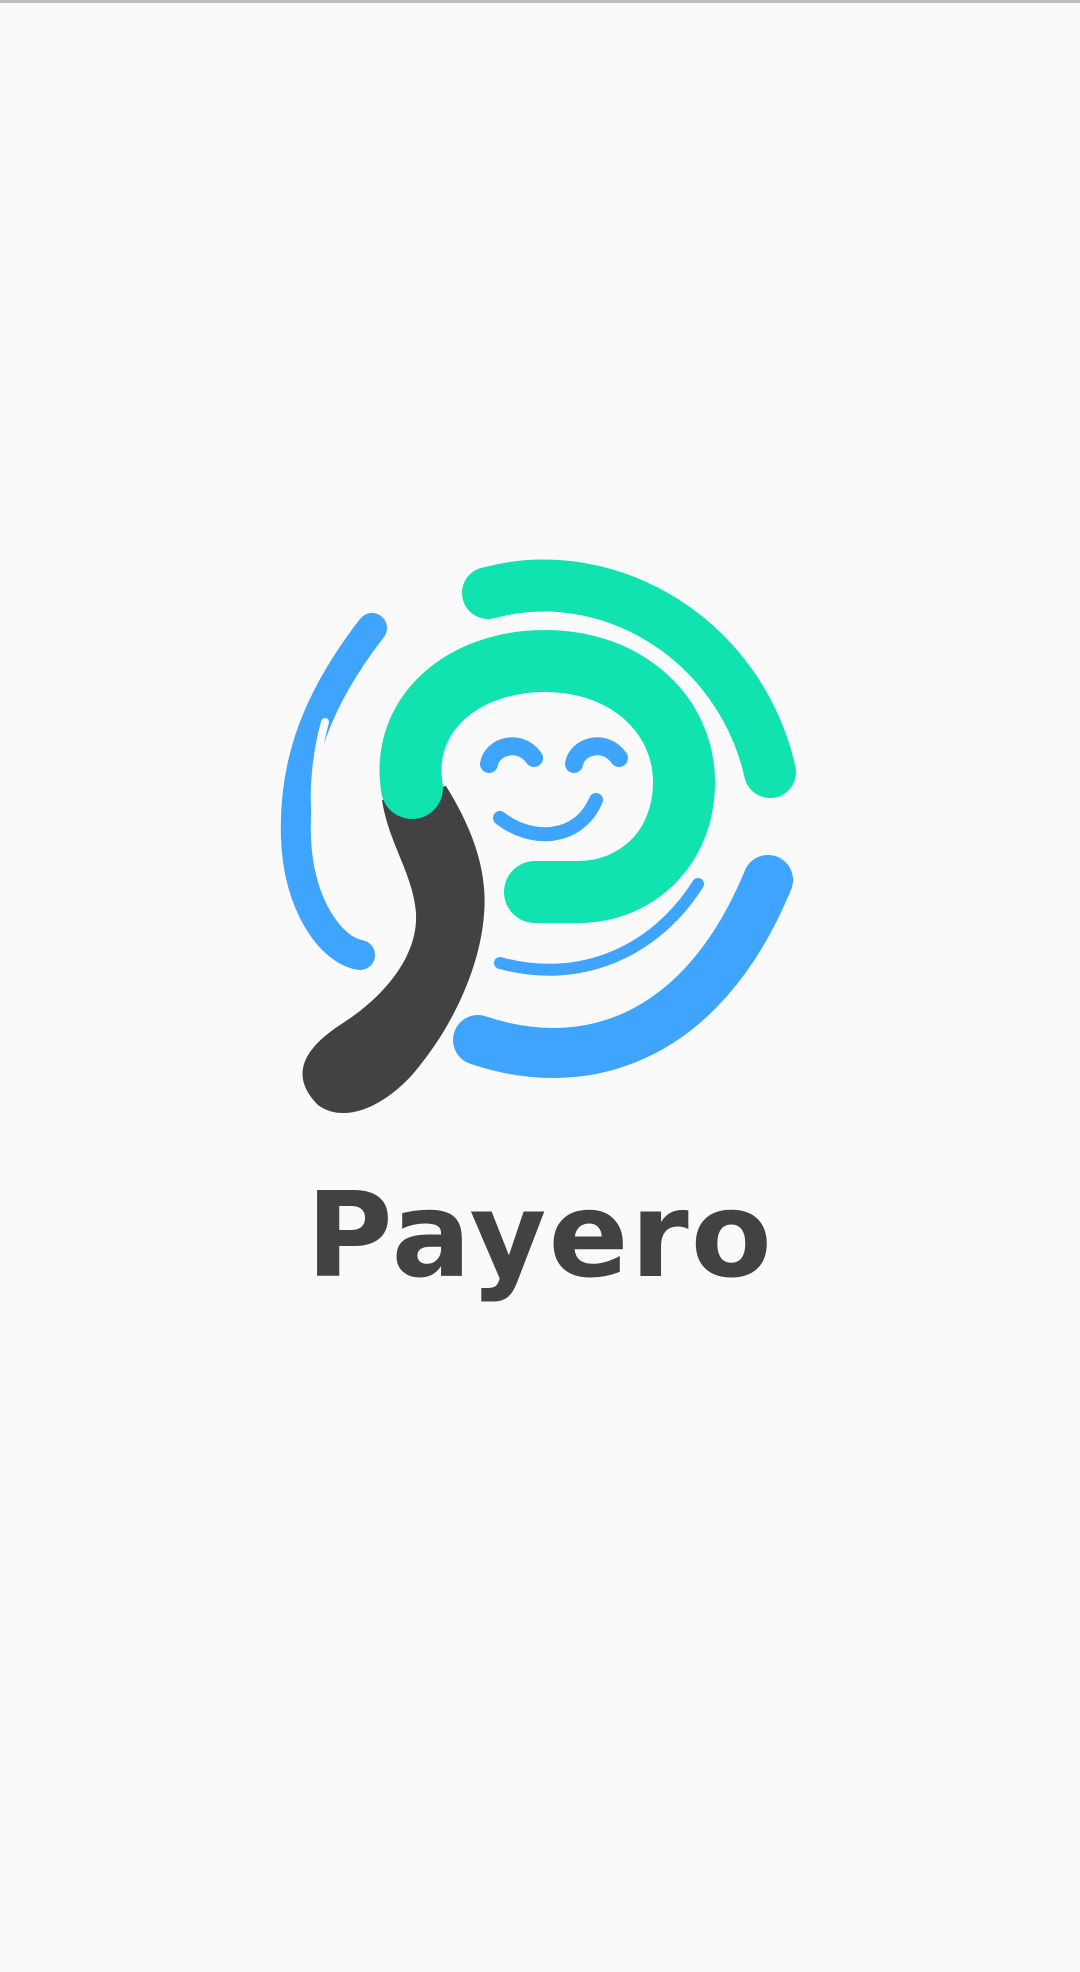 This screenshot has width=1080, height=1972. Describe the element at coordinates (511, 755) in the screenshot. I see `logo-left-eye` at that location.